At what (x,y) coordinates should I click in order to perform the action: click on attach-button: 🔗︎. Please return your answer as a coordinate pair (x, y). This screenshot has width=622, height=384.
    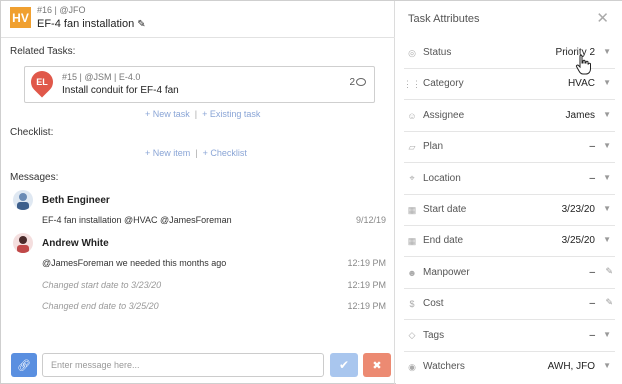
    Looking at the image, I should click on (24, 365).